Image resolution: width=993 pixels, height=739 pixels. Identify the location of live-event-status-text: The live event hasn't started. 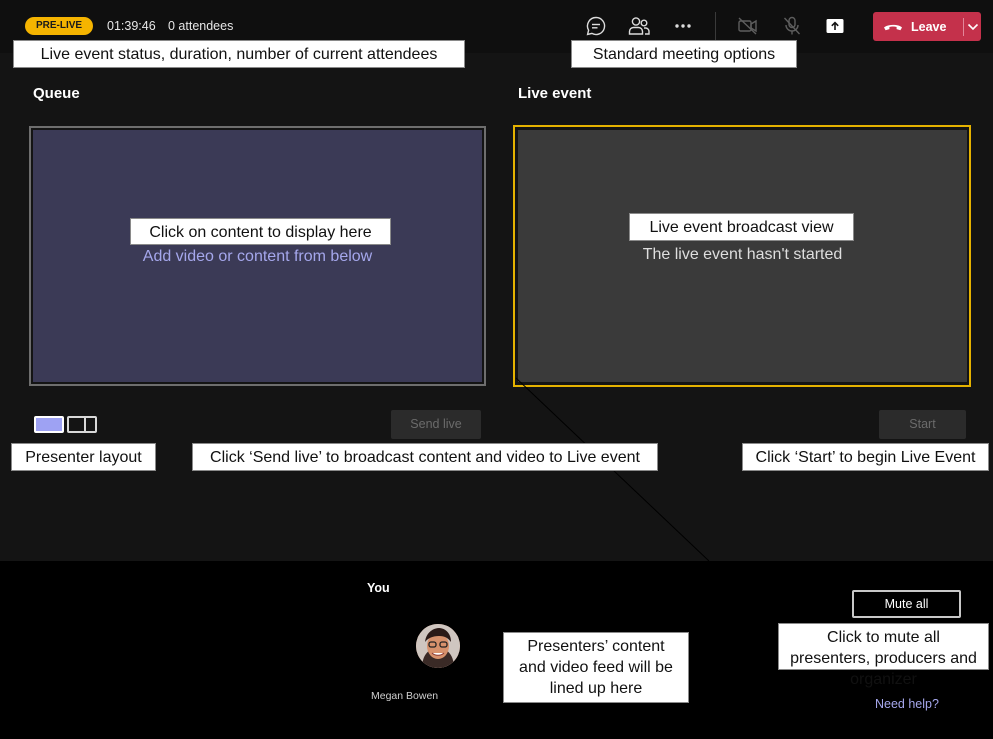
(742, 254).